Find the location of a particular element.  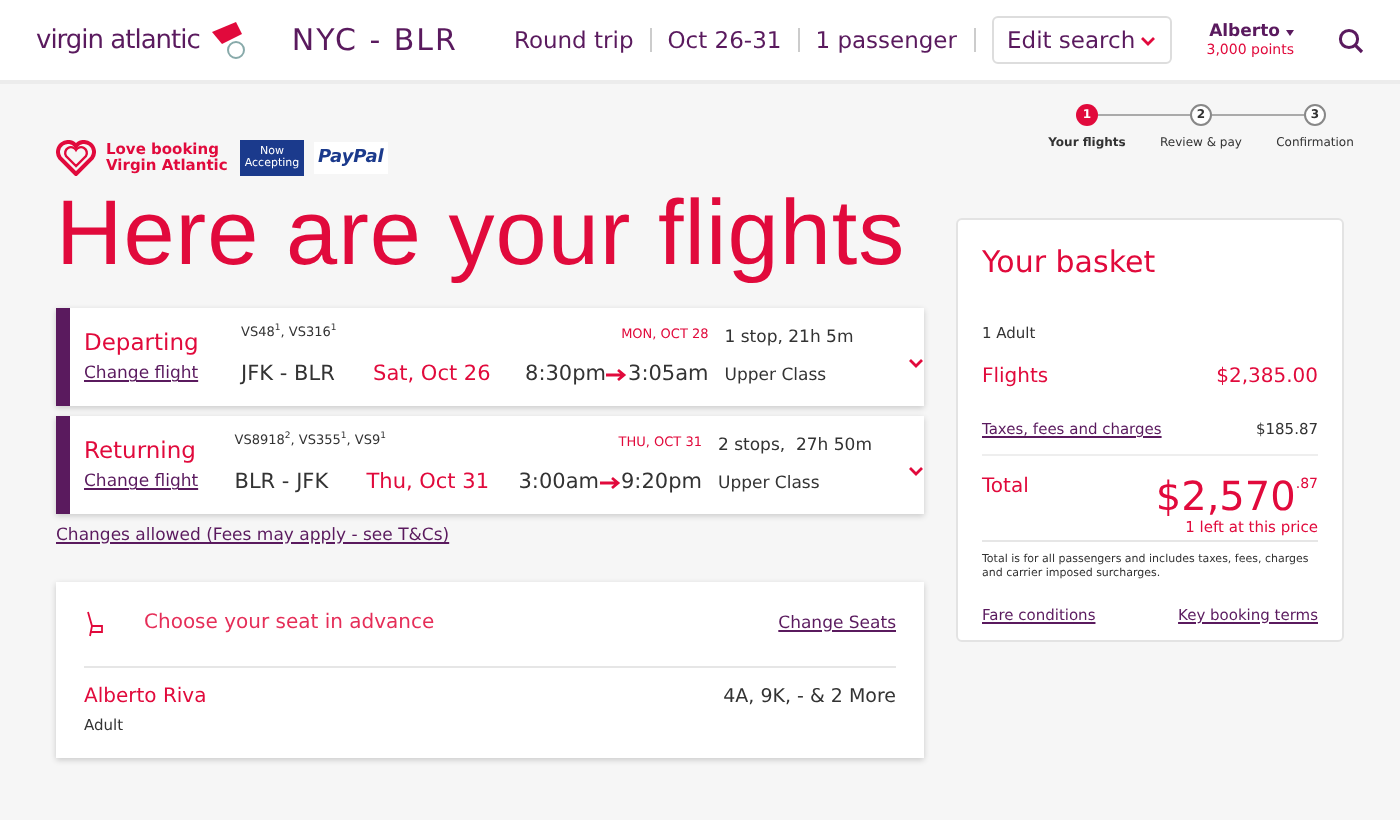

change-seats-link: Change Seats is located at coordinates (837, 623).